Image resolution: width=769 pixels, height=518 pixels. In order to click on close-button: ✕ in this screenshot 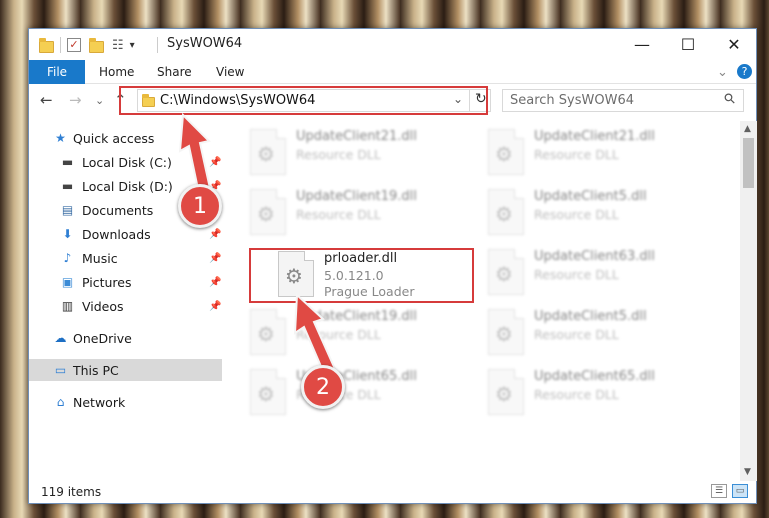, I will do `click(734, 44)`.